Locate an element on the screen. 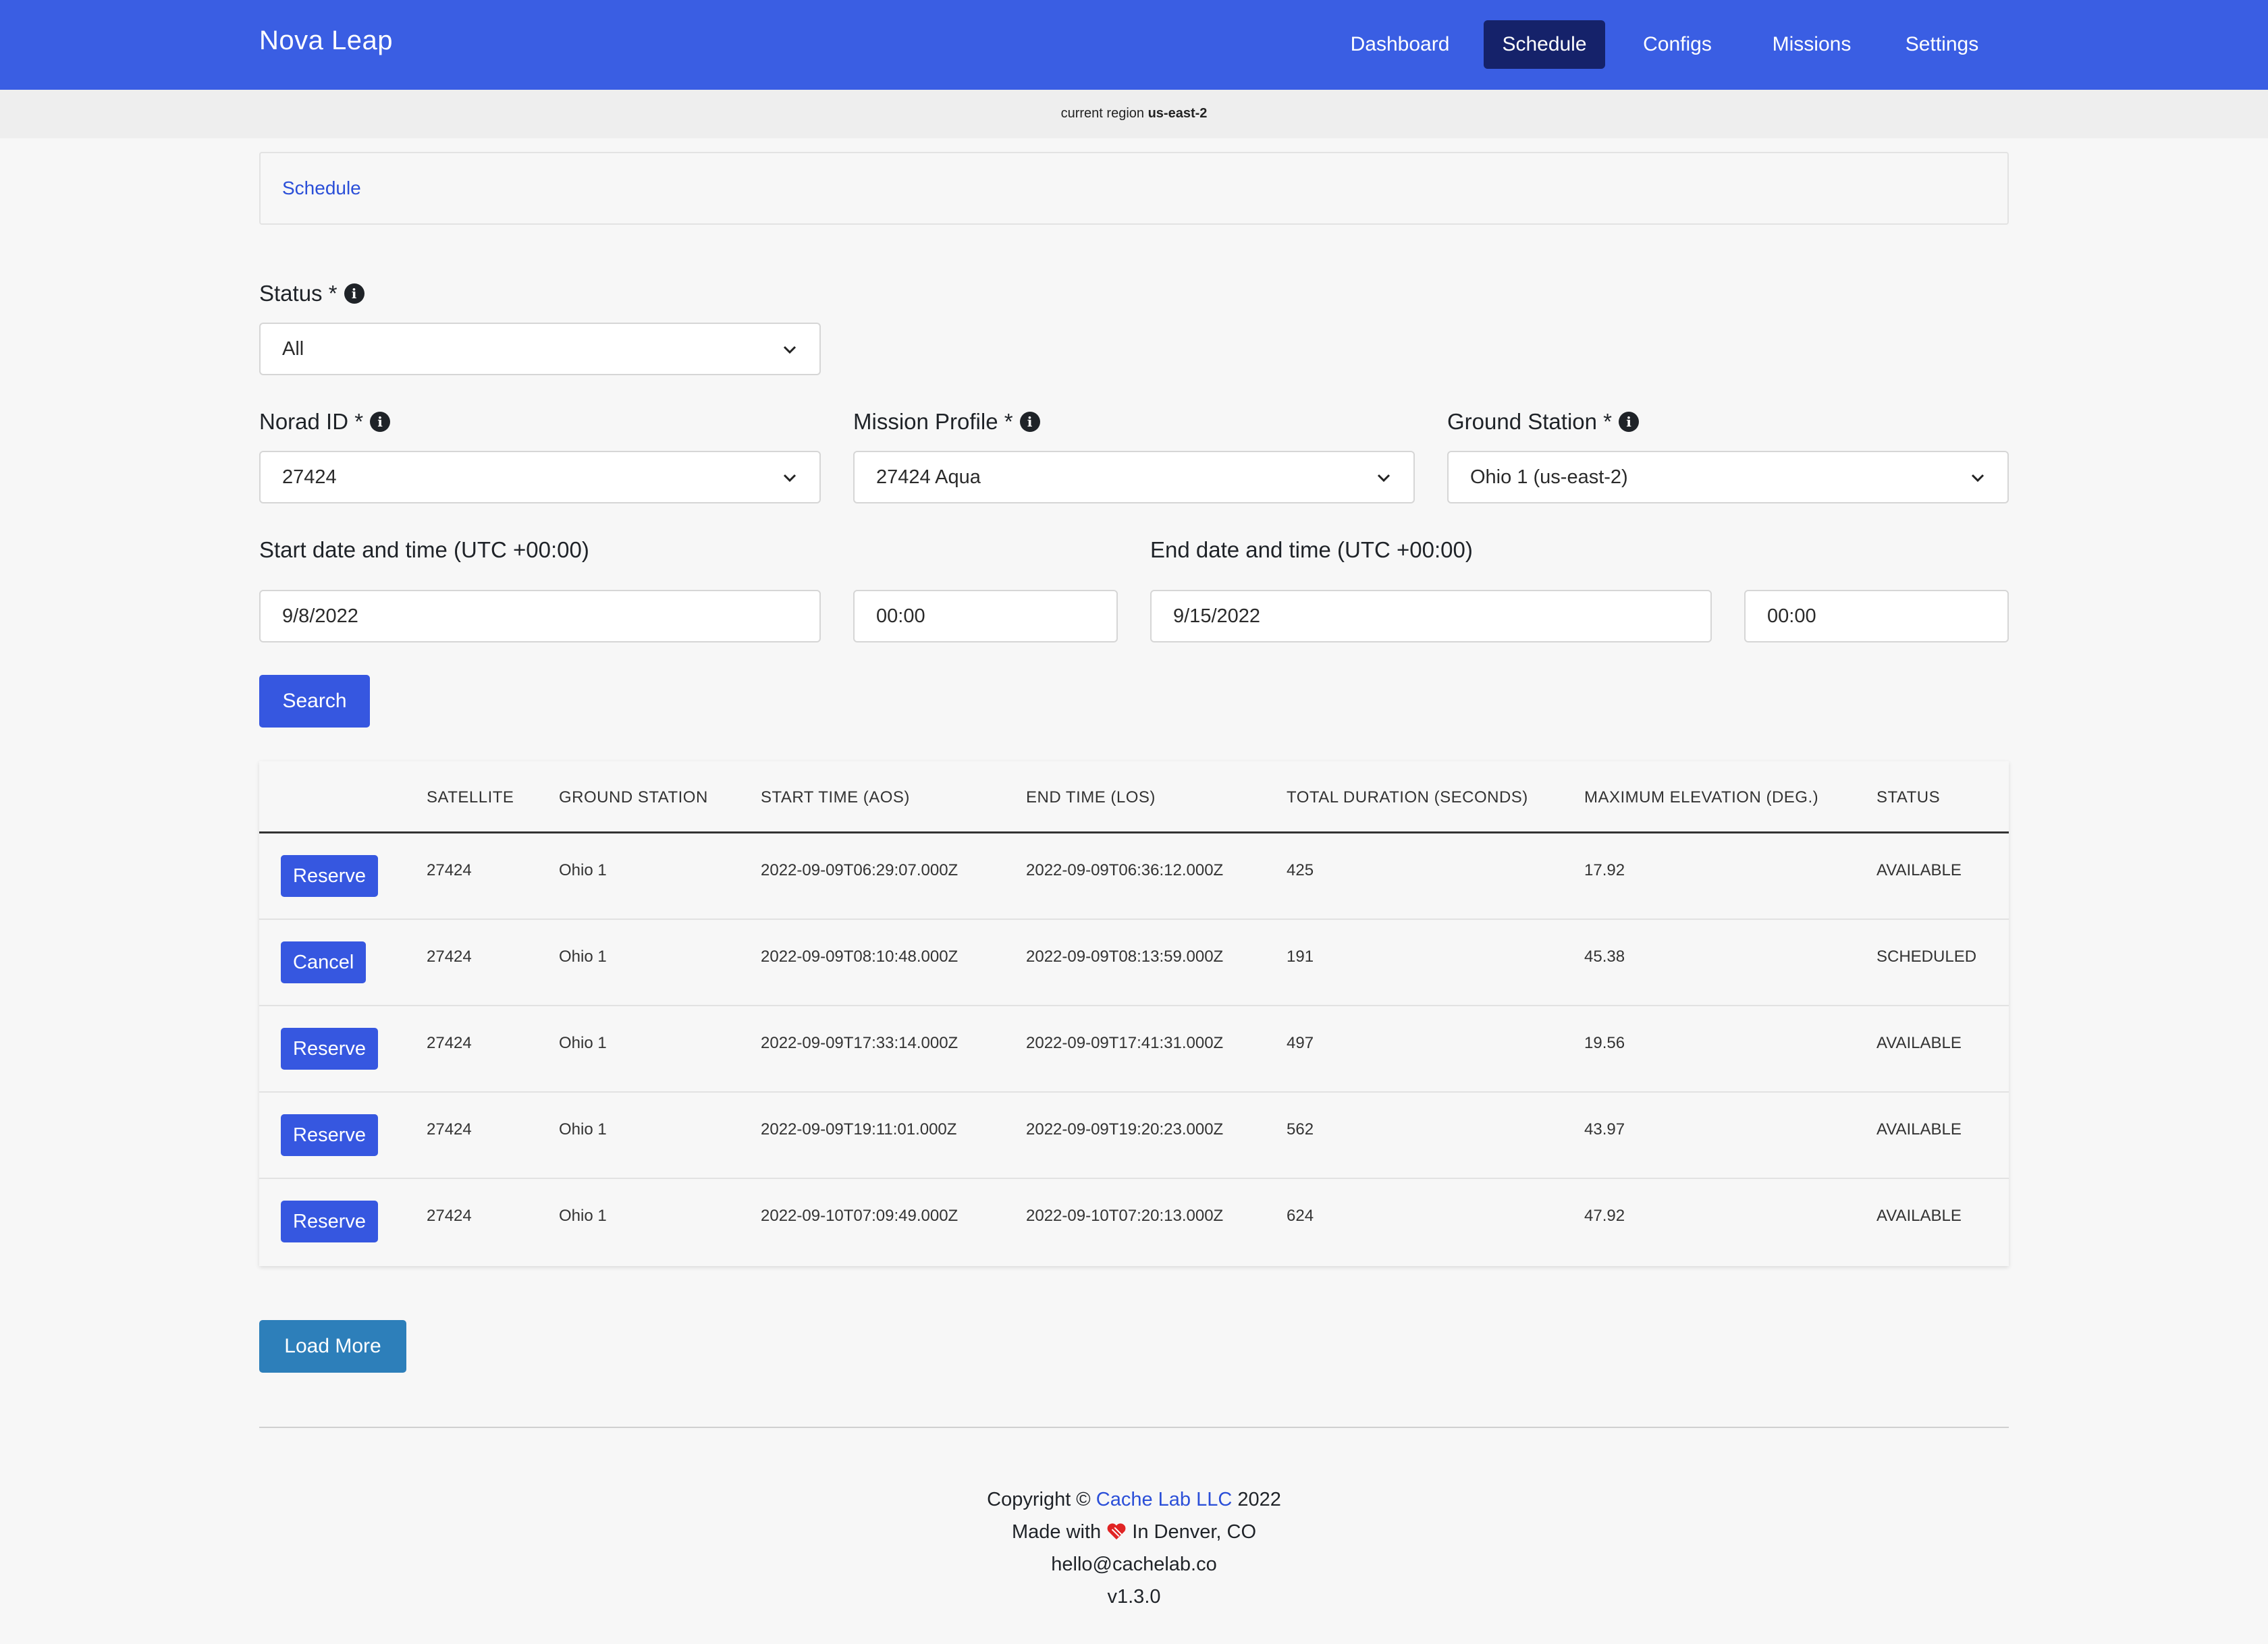 This screenshot has width=2268, height=1644. start-datetime-label: Start date and time (UTC +00:00) is located at coordinates (424, 549).